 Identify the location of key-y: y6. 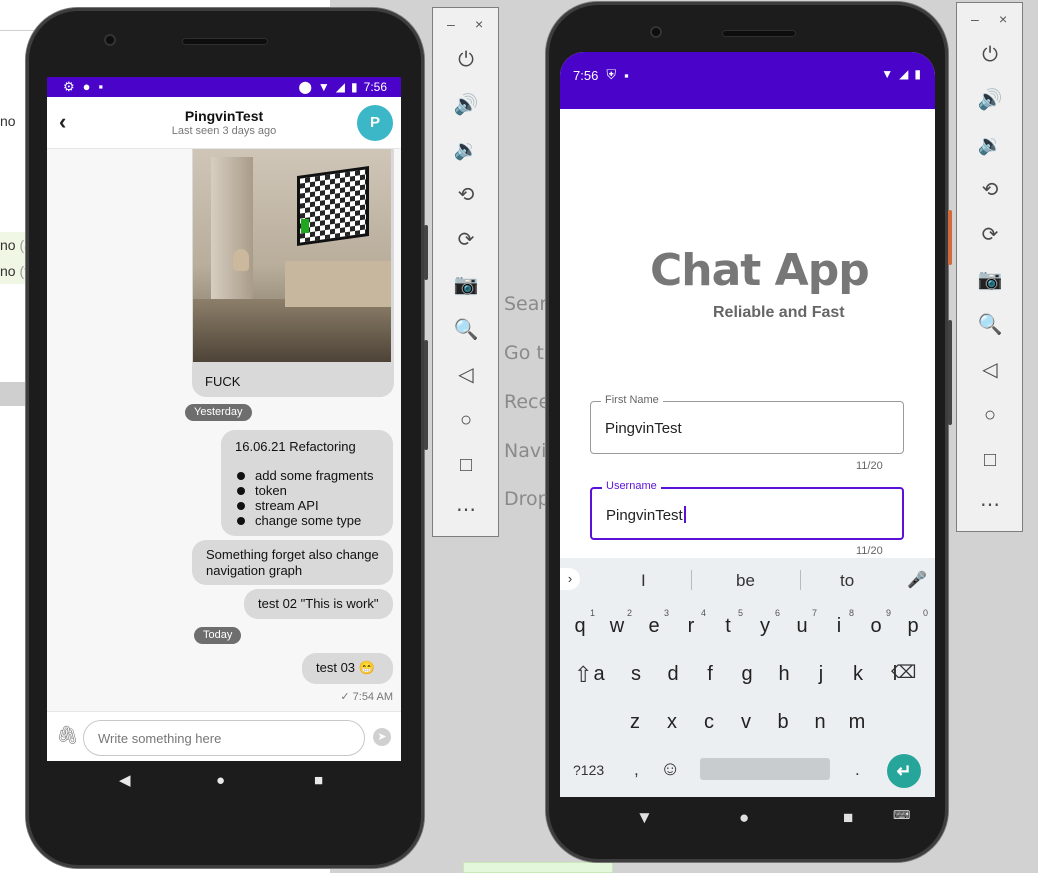
(765, 626).